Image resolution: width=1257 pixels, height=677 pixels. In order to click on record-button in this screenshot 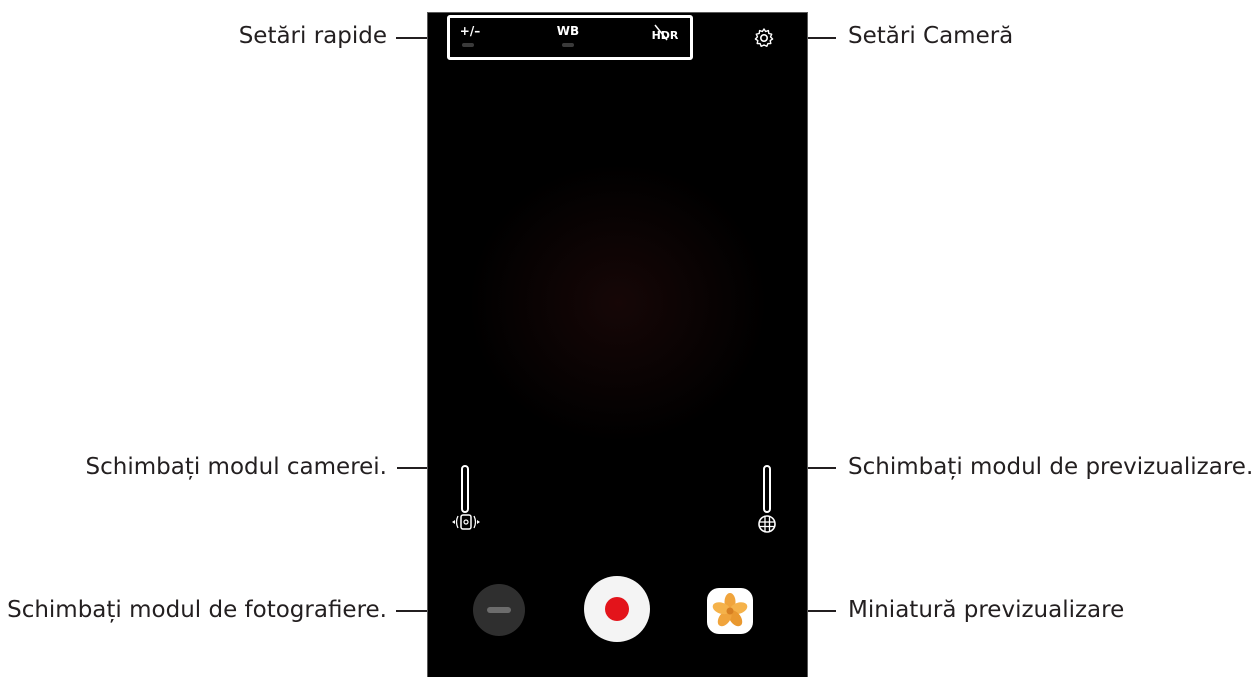, I will do `click(617, 609)`.